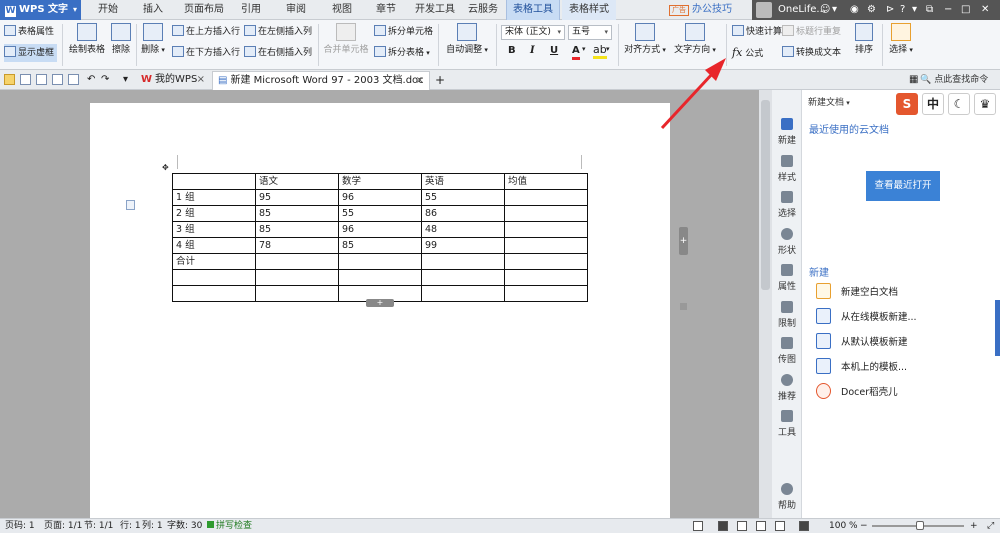 This screenshot has width=1000, height=533. What do you see at coordinates (787, 242) in the screenshot?
I see `side-tab-shapes: 形状` at bounding box center [787, 242].